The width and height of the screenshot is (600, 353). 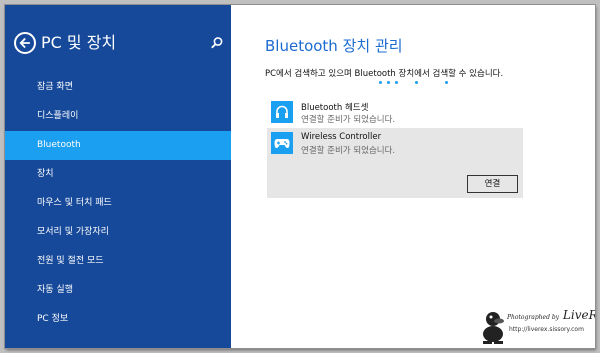 What do you see at coordinates (118, 87) in the screenshot?
I see `sidebar-item-lock-screen: 잠금 화면` at bounding box center [118, 87].